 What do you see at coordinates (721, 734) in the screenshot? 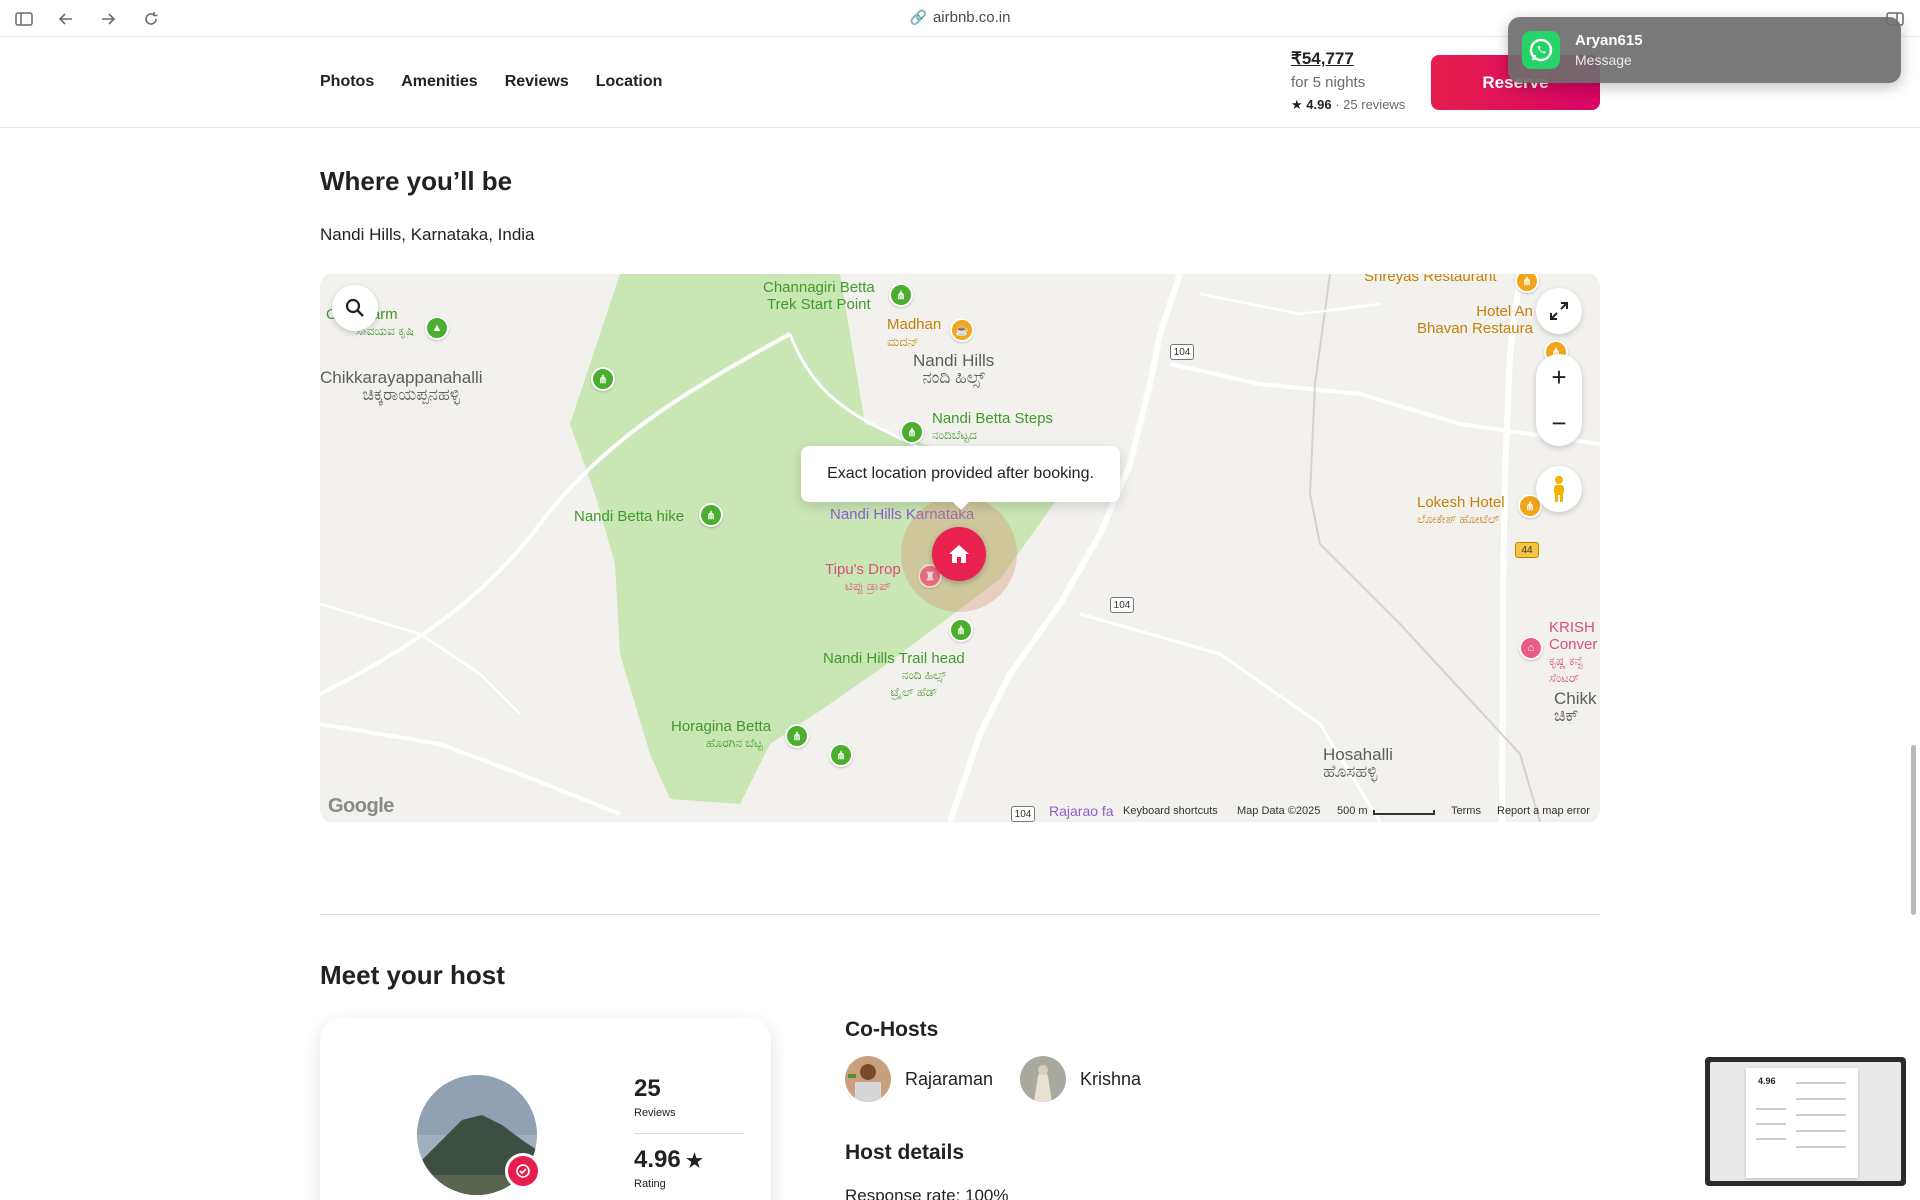
I see `map-label-horagina: Horagina Betta ಹೊರಗಿನ ಬೆಟ್ಟ` at bounding box center [721, 734].